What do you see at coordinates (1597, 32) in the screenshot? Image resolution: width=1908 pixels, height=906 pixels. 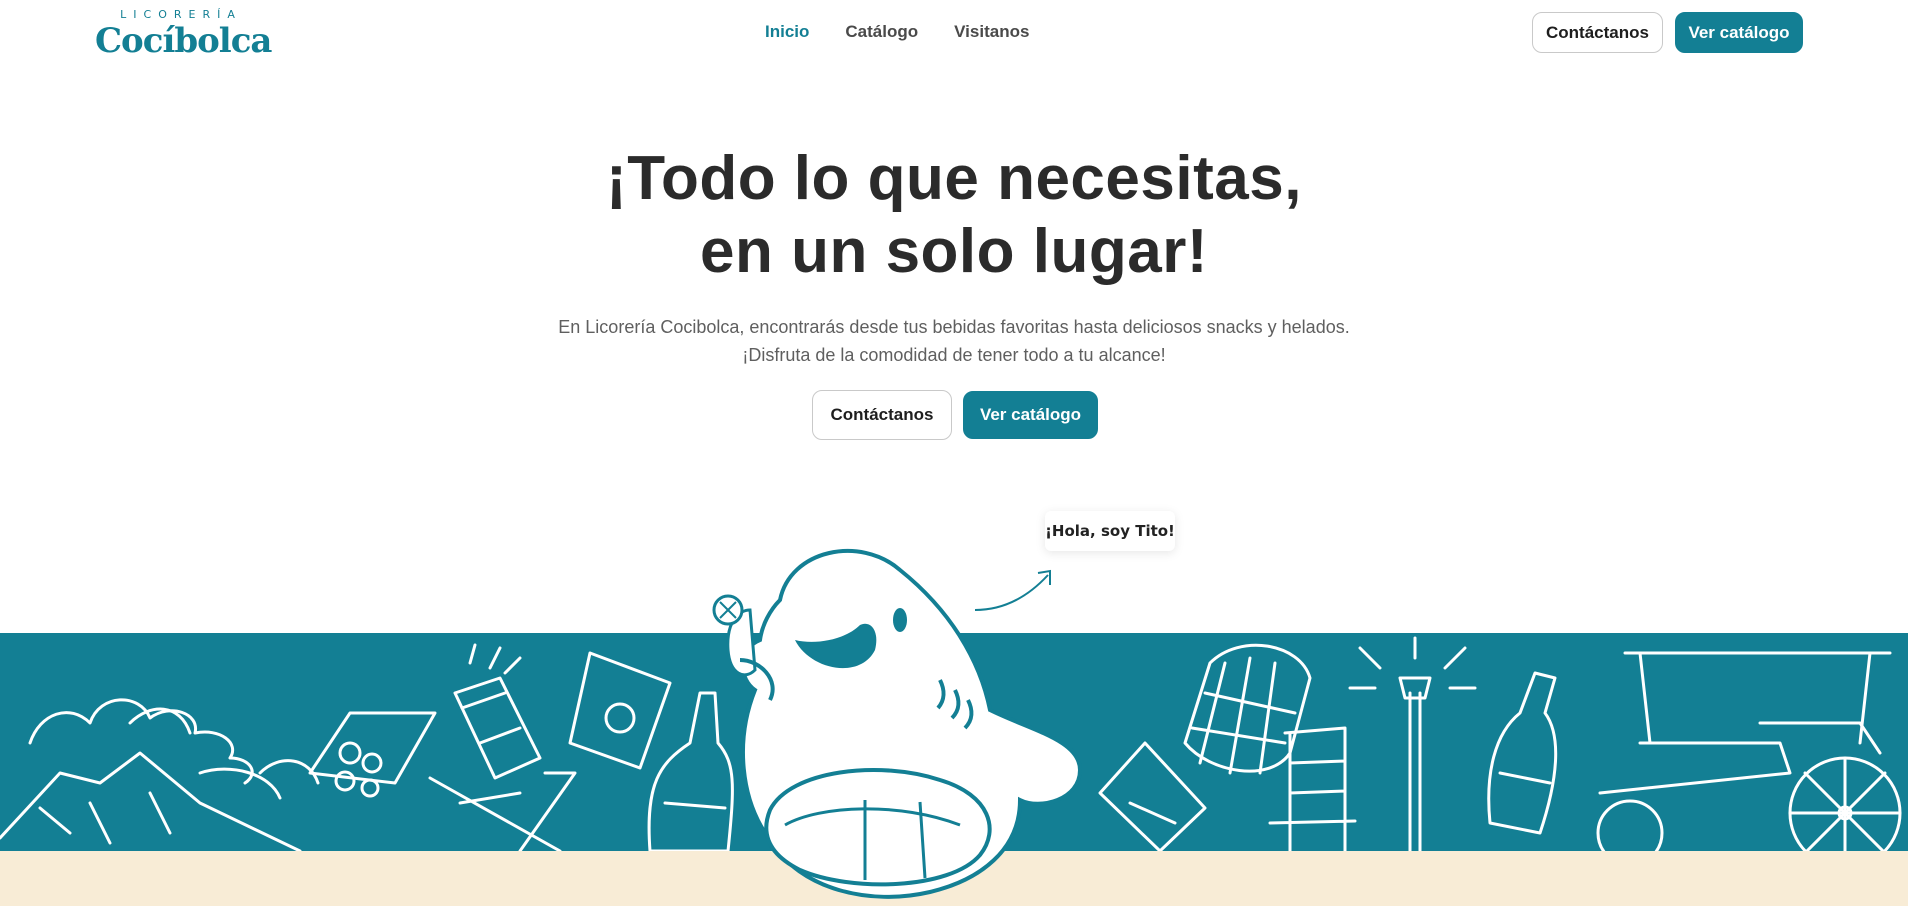 I see `header-contact-button: Contáctanos` at bounding box center [1597, 32].